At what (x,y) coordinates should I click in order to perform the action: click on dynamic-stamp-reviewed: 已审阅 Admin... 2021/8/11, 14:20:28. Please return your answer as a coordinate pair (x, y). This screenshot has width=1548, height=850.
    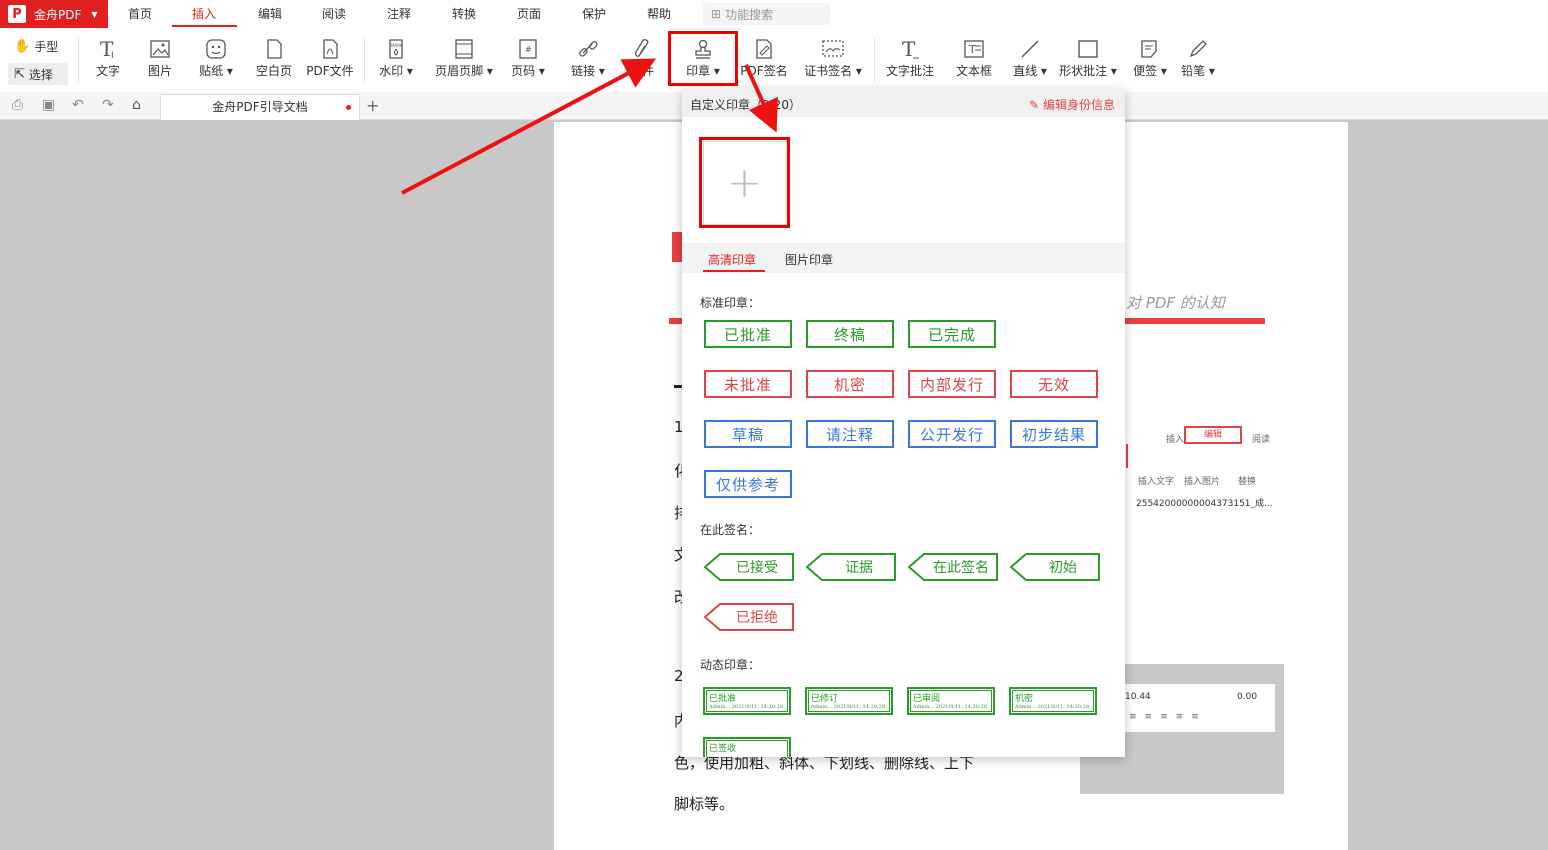
    Looking at the image, I should click on (951, 701).